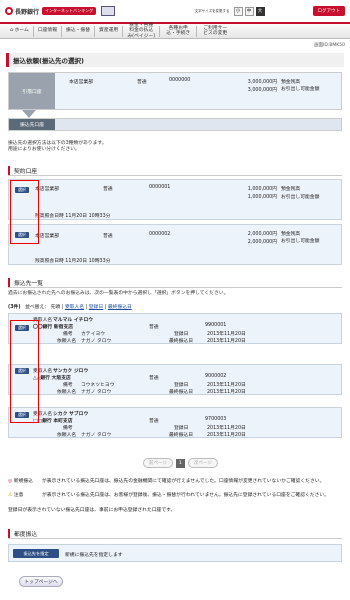 The image size is (350, 600). Describe the element at coordinates (98, 385) in the screenshot. I see `memo: コウネツヒヨウ` at that location.